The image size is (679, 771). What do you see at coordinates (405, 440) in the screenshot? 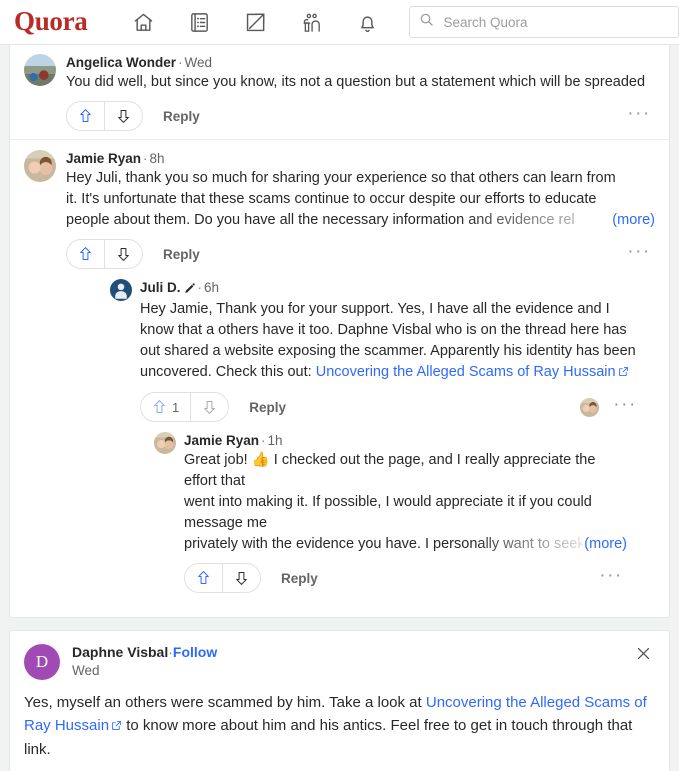
I see `reply-meta: Jamie Ryan · 1h` at bounding box center [405, 440].